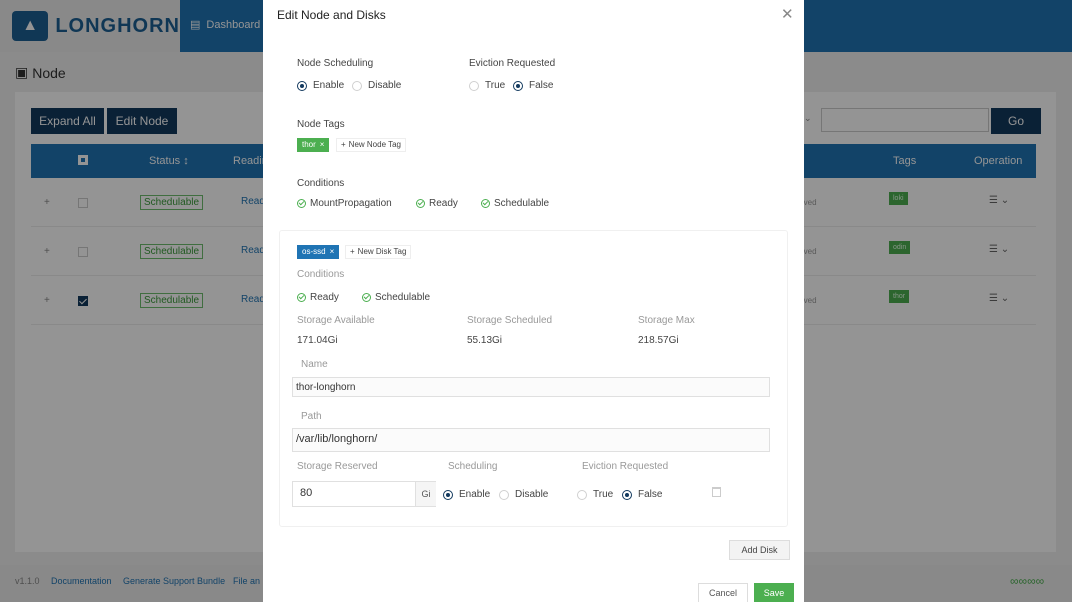  I want to click on storage-available-label: Storage Available, so click(336, 320).